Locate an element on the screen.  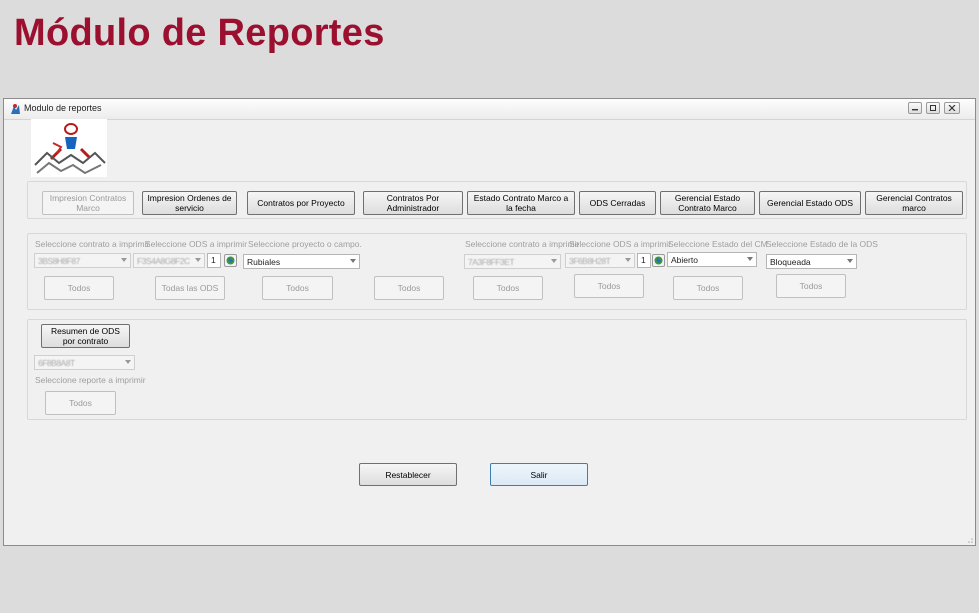
gerencial-contratos-marco-button: Gerencial Contratos marco is located at coordinates (914, 203).